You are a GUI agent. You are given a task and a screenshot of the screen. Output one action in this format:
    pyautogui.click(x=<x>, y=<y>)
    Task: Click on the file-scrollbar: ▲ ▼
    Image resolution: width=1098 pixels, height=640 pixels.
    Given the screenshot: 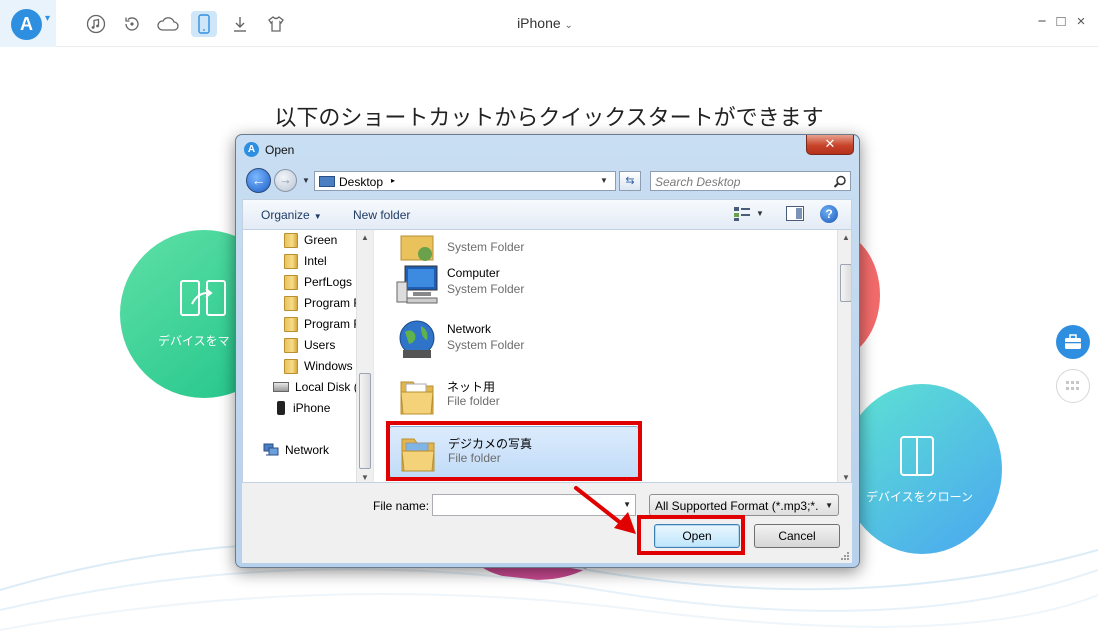 What is the action you would take?
    pyautogui.click(x=844, y=356)
    